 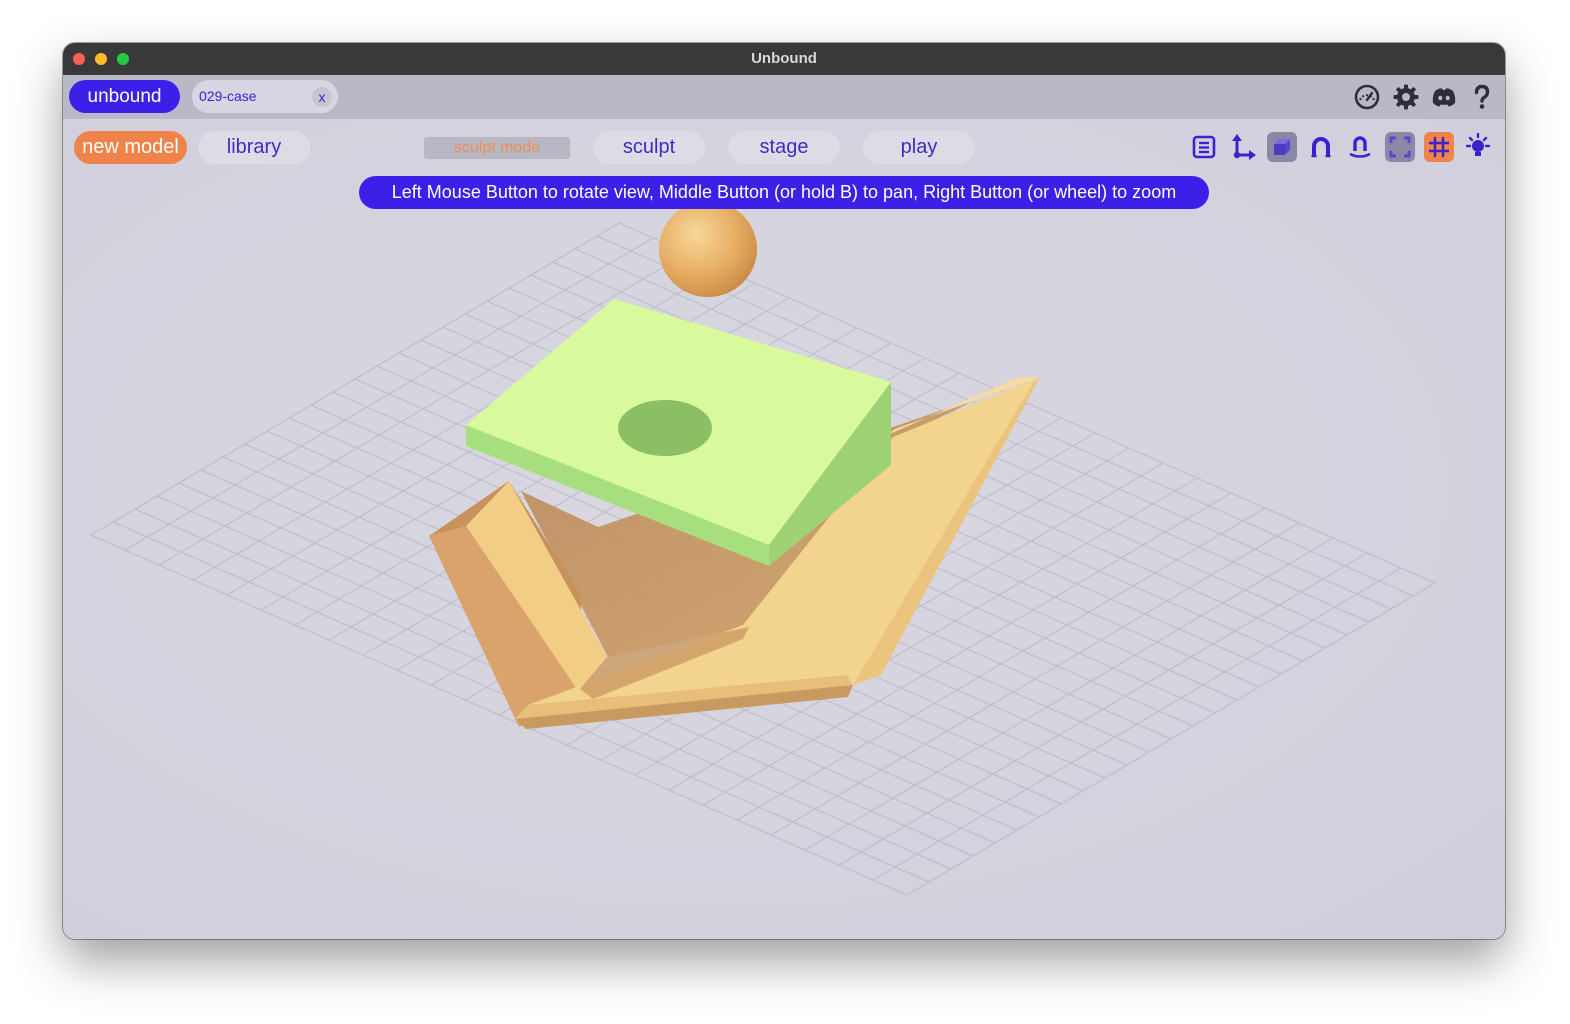 I want to click on new-model-button: new model, so click(x=130, y=147).